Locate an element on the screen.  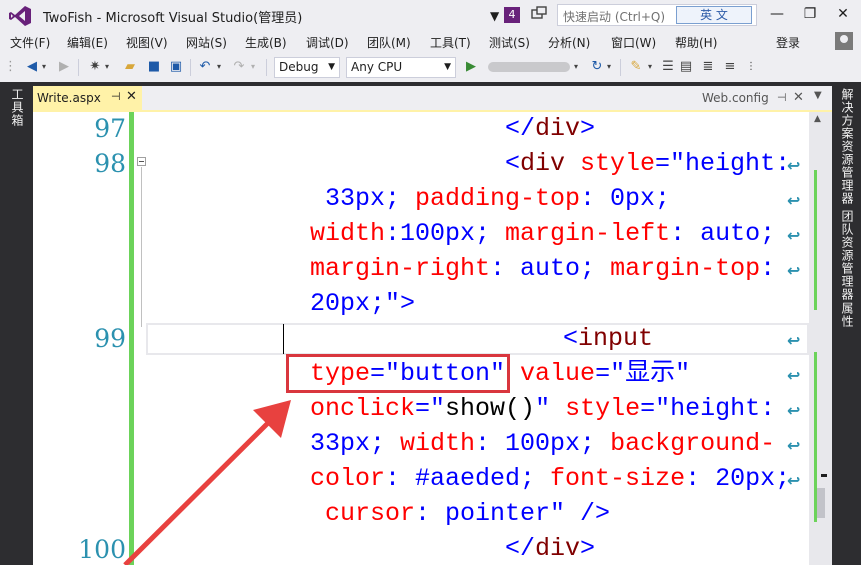
menu-tools: 工具(T) is located at coordinates (450, 42).